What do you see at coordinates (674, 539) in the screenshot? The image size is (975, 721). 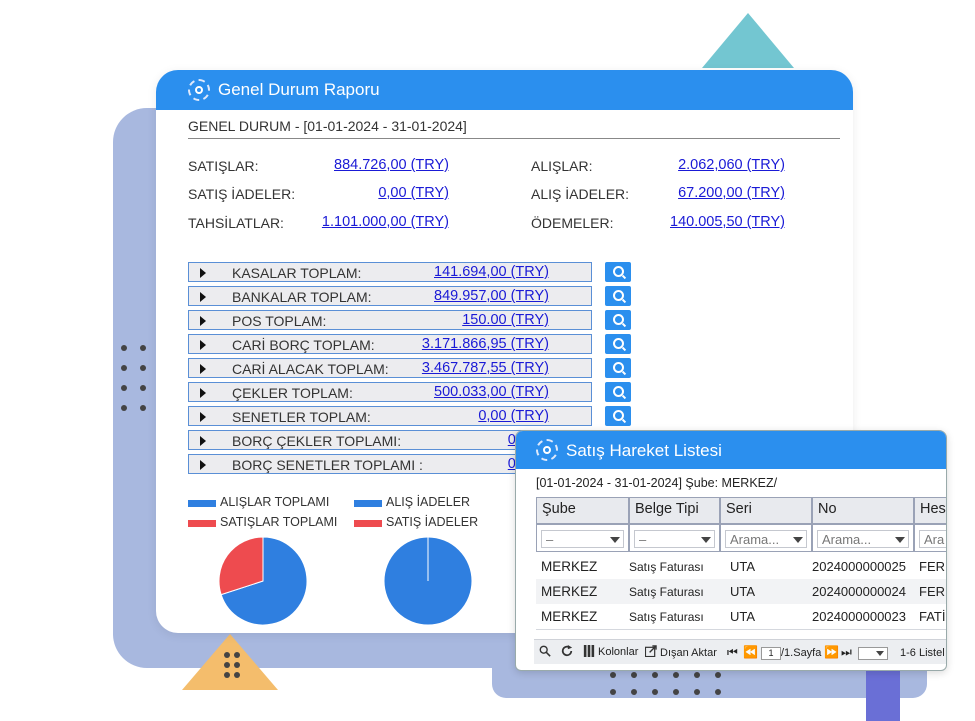 I see `document-type-filter-select: –` at bounding box center [674, 539].